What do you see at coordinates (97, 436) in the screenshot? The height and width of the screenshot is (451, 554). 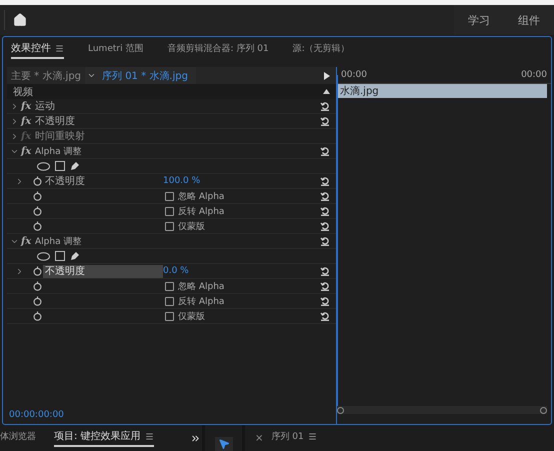 I see `tab-label: 项目: 键控效果应用` at bounding box center [97, 436].